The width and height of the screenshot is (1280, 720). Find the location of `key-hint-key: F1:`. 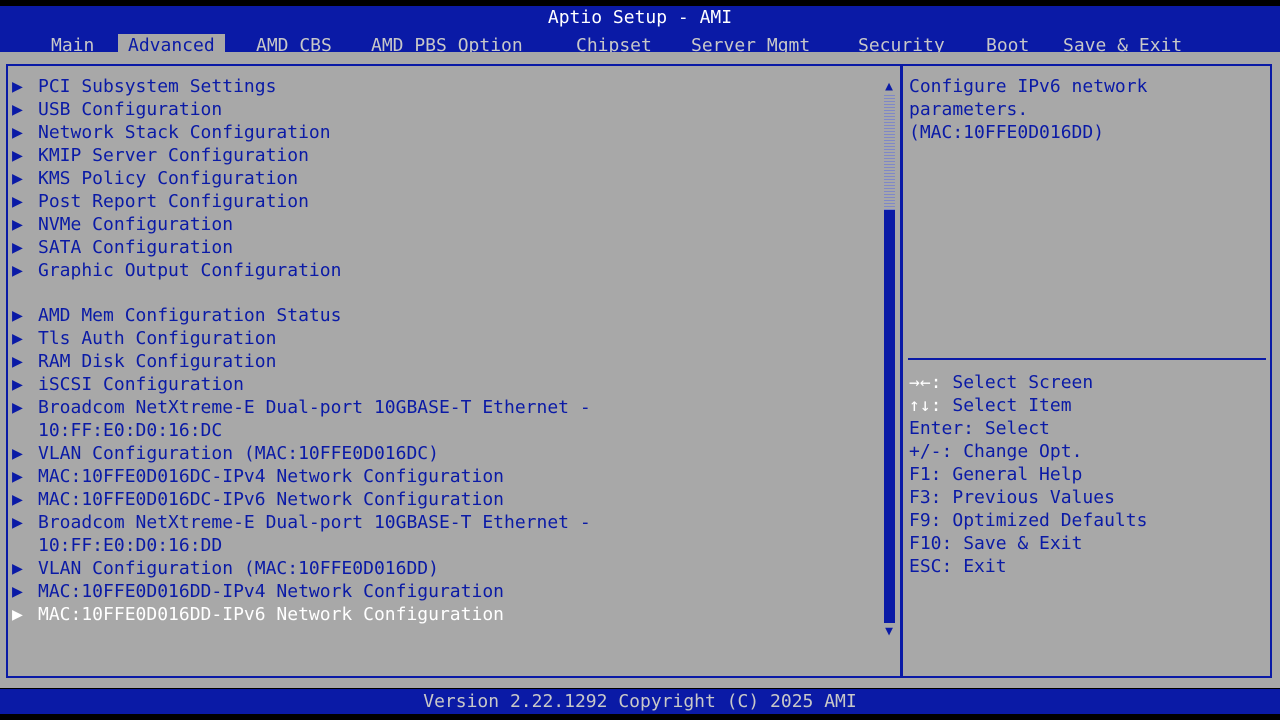

key-hint-key: F1: is located at coordinates (925, 474).